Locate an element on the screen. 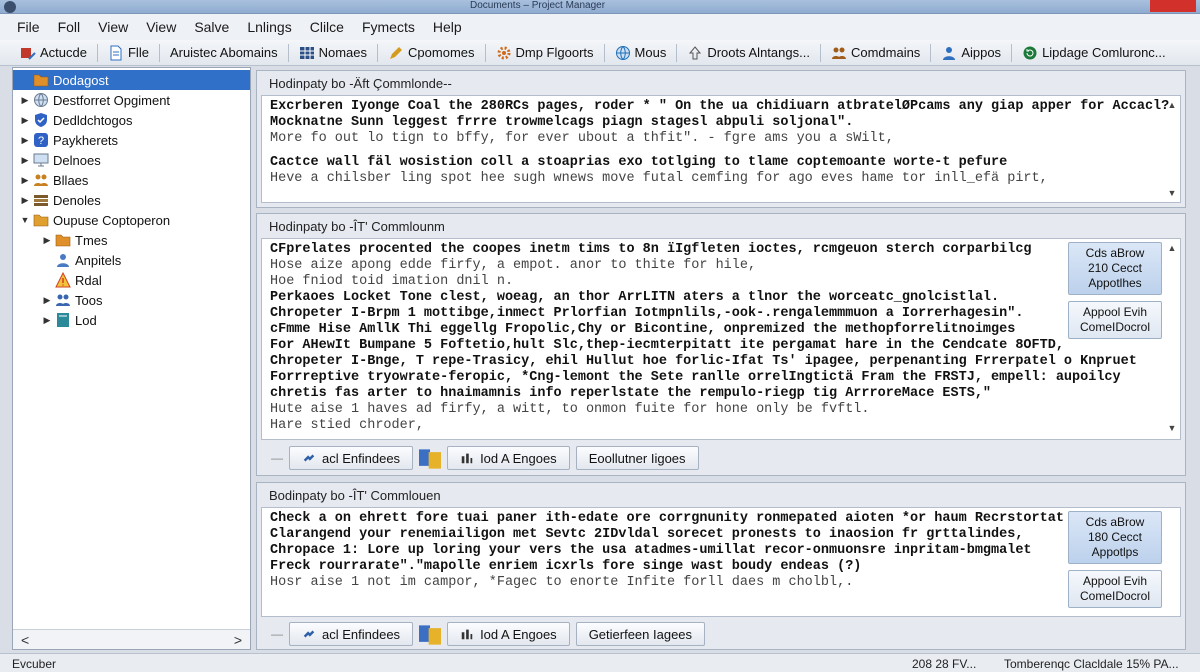 Image resolution: width=1200 pixels, height=672 pixels. tools-icon is located at coordinates (28, 53).